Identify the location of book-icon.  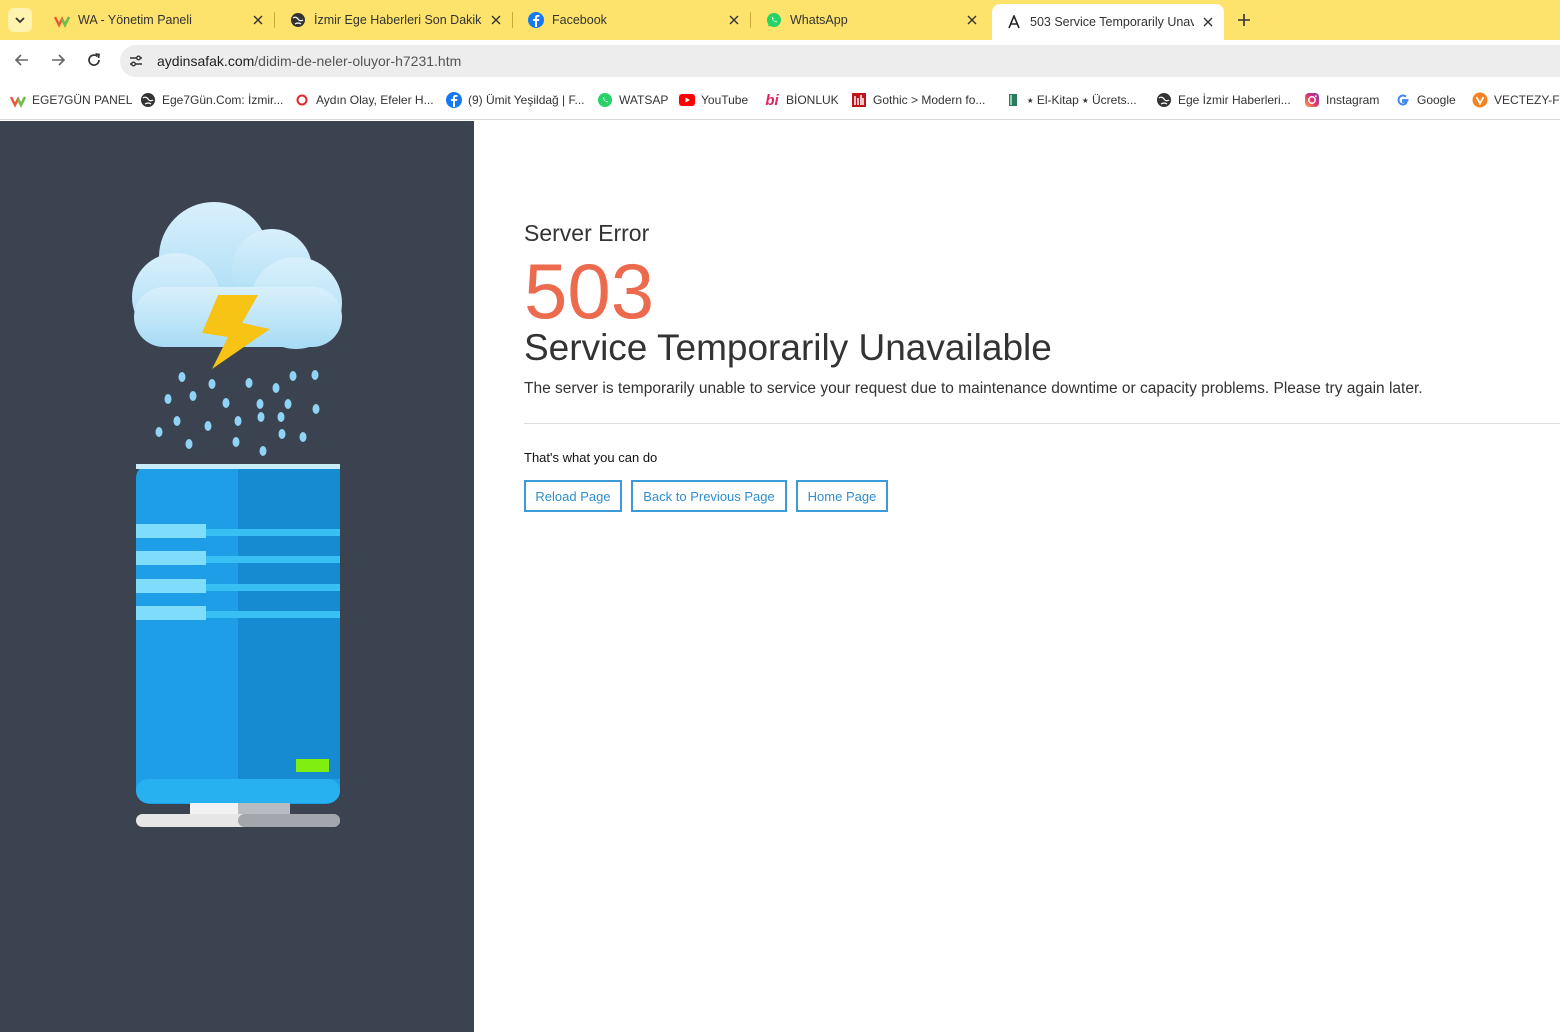
(1013, 100).